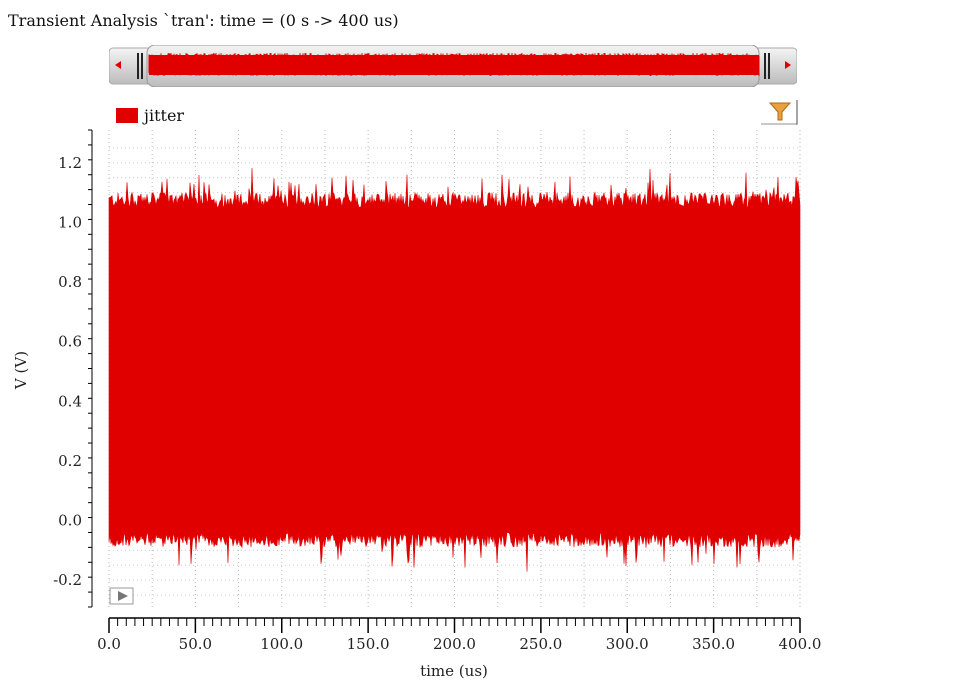 The image size is (964, 690). I want to click on x-axis-label: time (us), so click(454, 671).